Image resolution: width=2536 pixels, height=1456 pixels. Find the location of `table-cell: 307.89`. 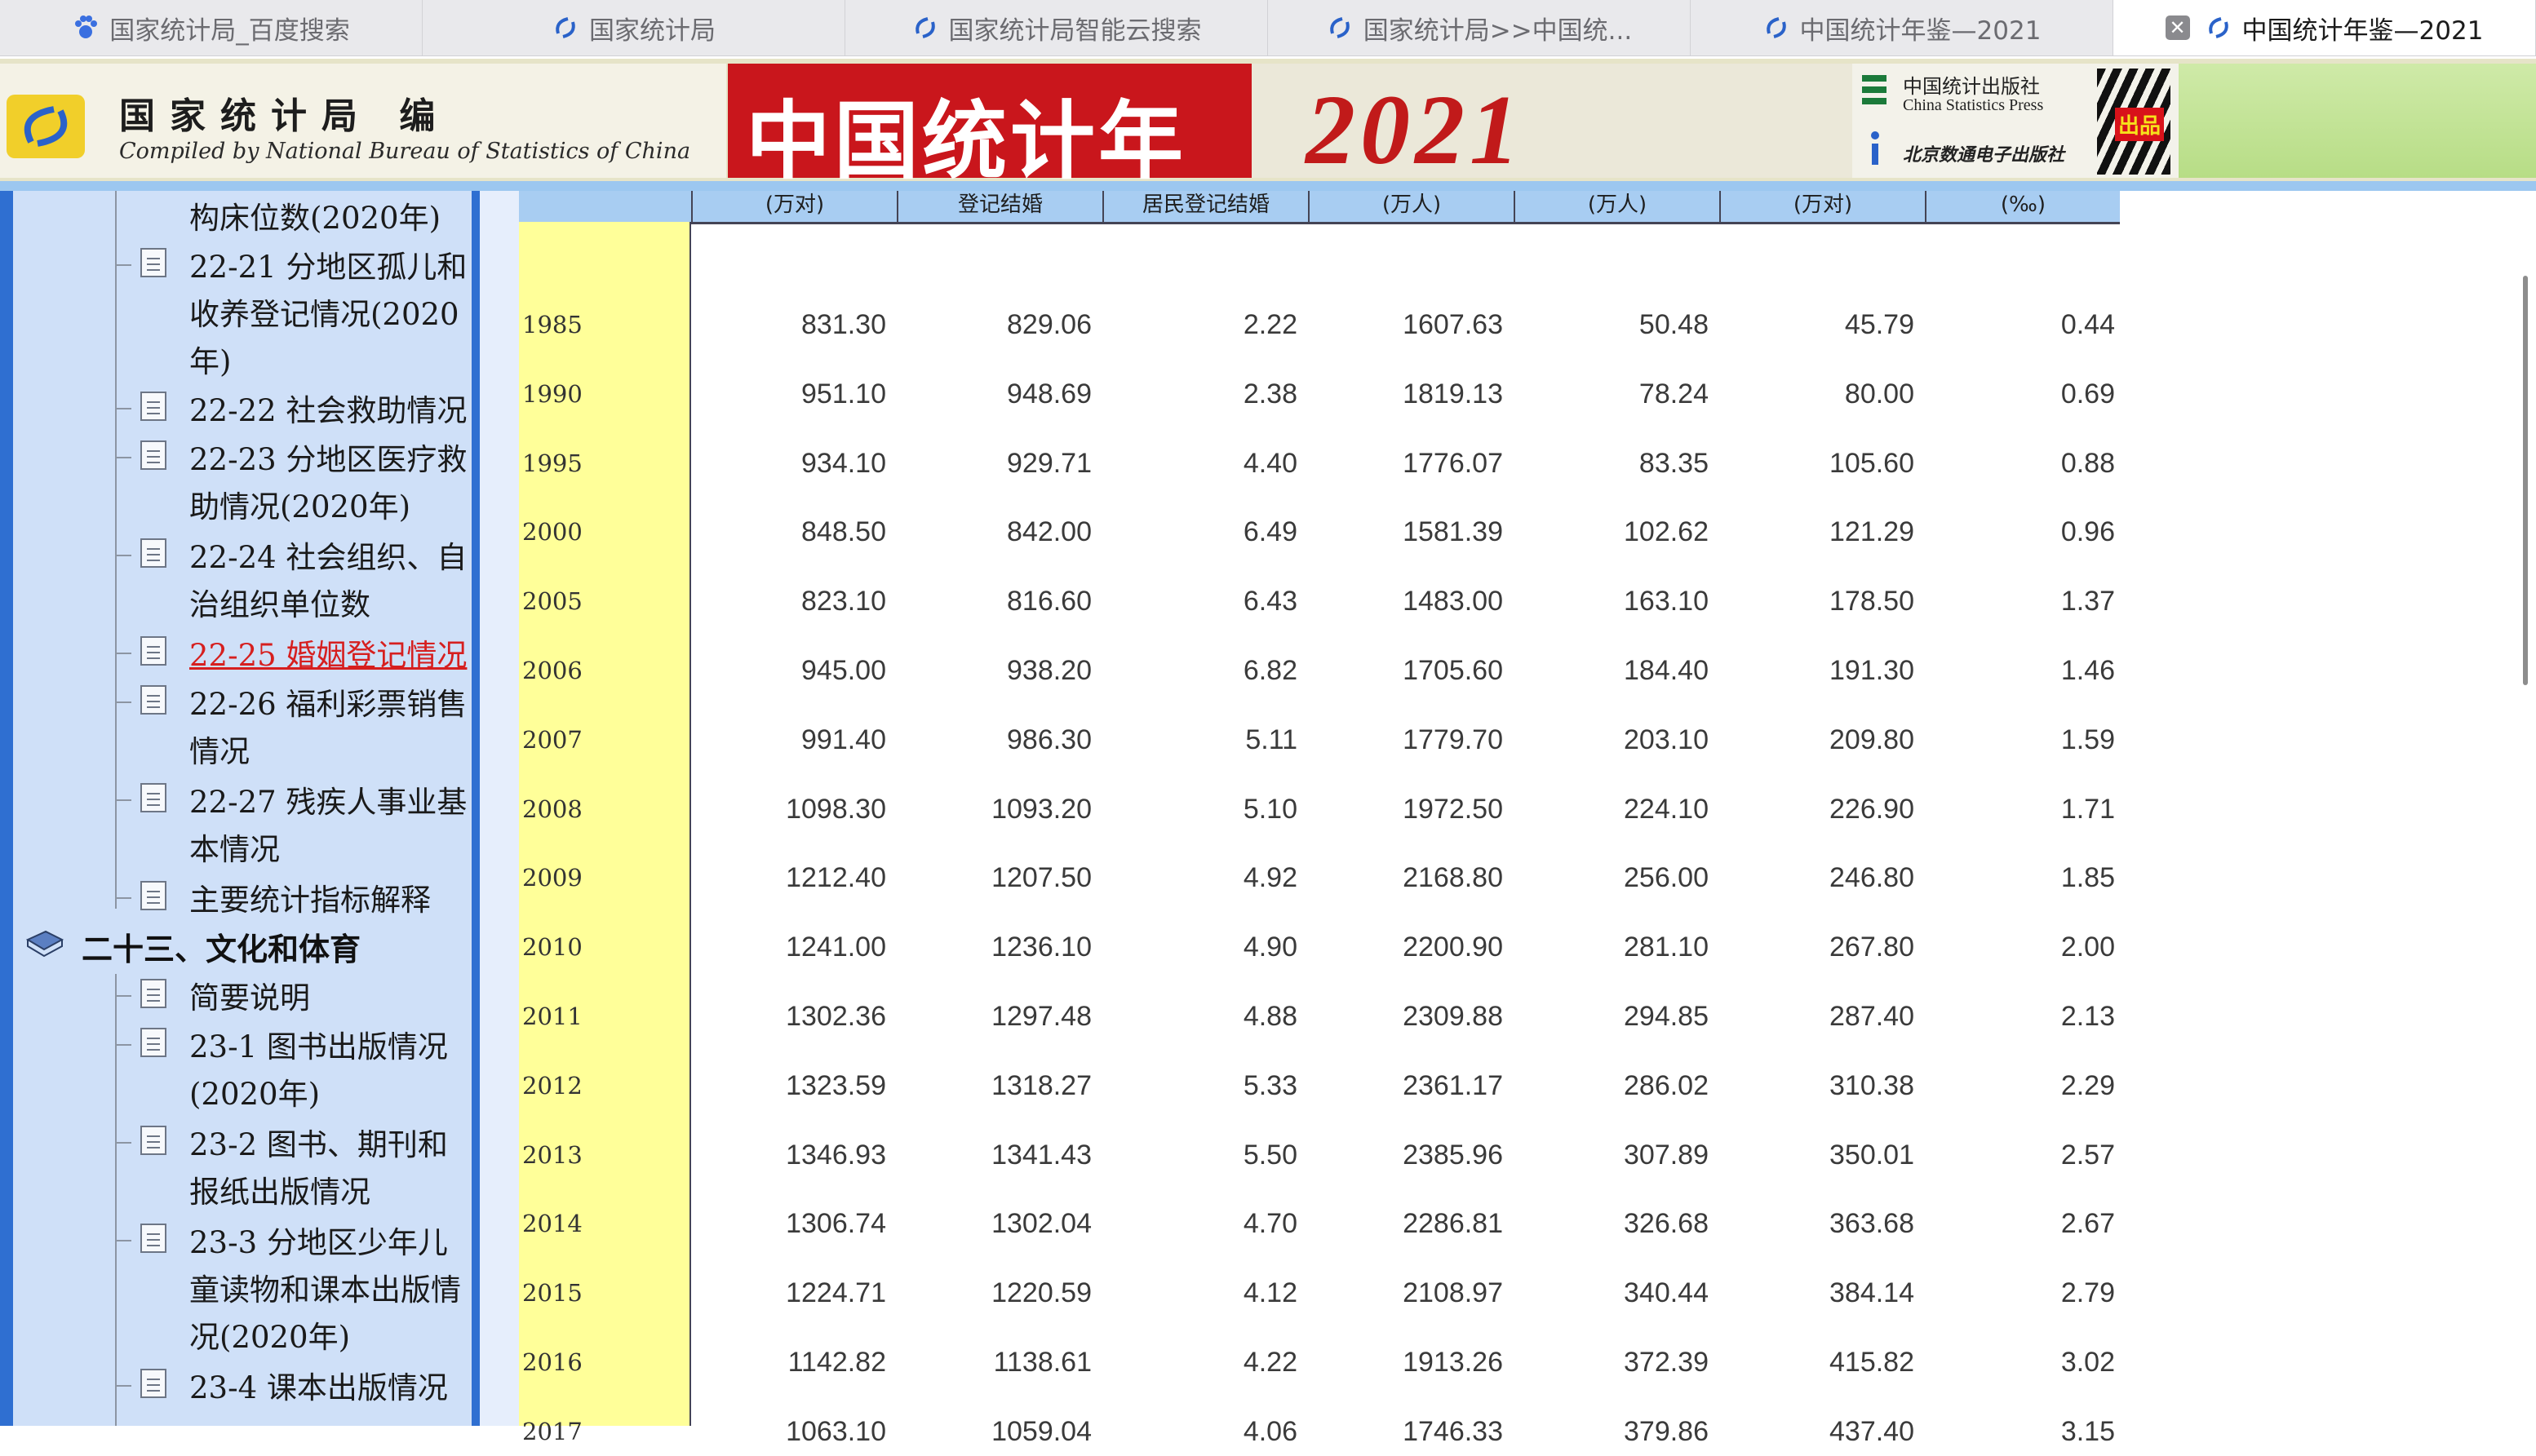

table-cell: 307.89 is located at coordinates (1666, 1155).